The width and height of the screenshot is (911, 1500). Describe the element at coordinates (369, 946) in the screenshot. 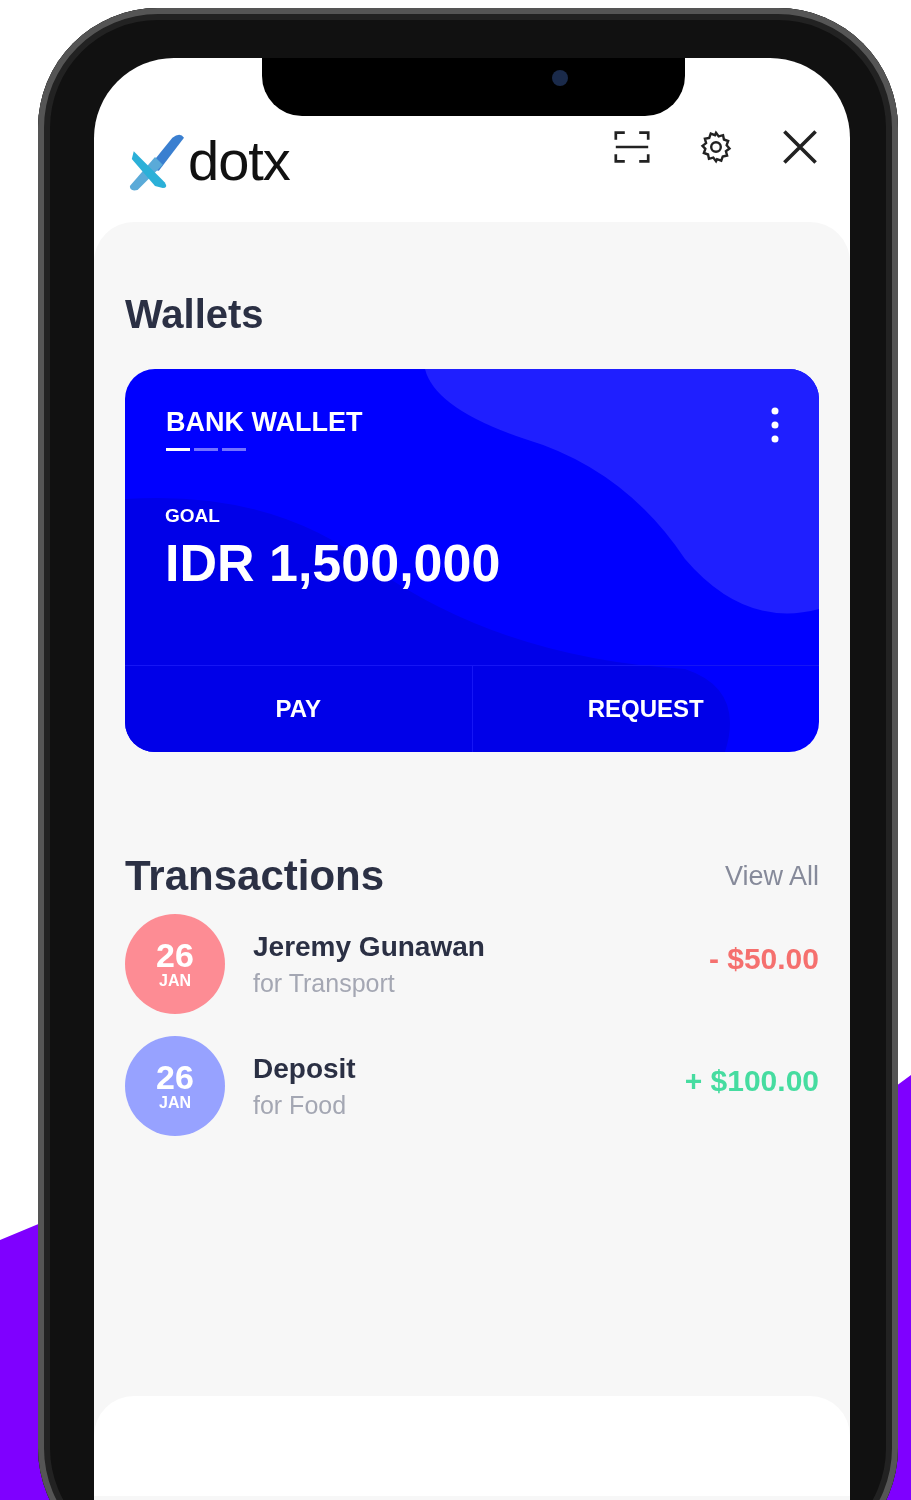

I see `transaction-name: Jeremy Gunawan` at that location.